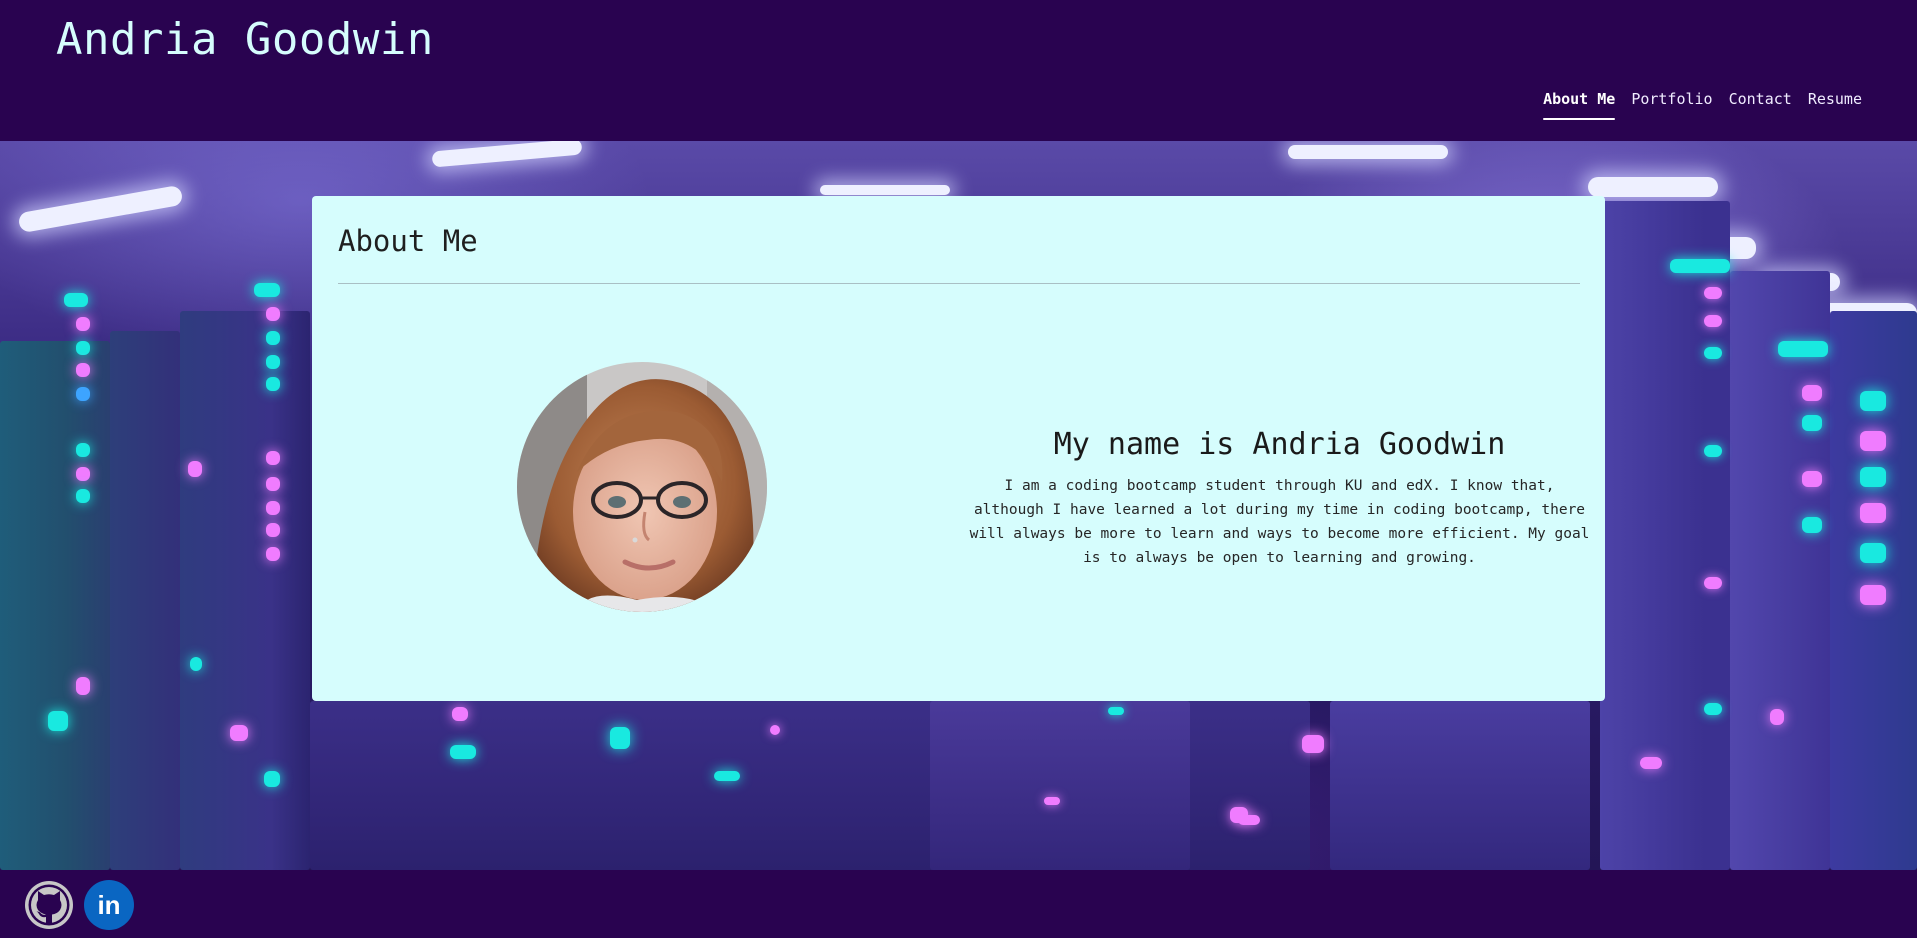  Describe the element at coordinates (245, 39) in the screenshot. I see `site-title: Andria Goodwin` at that location.